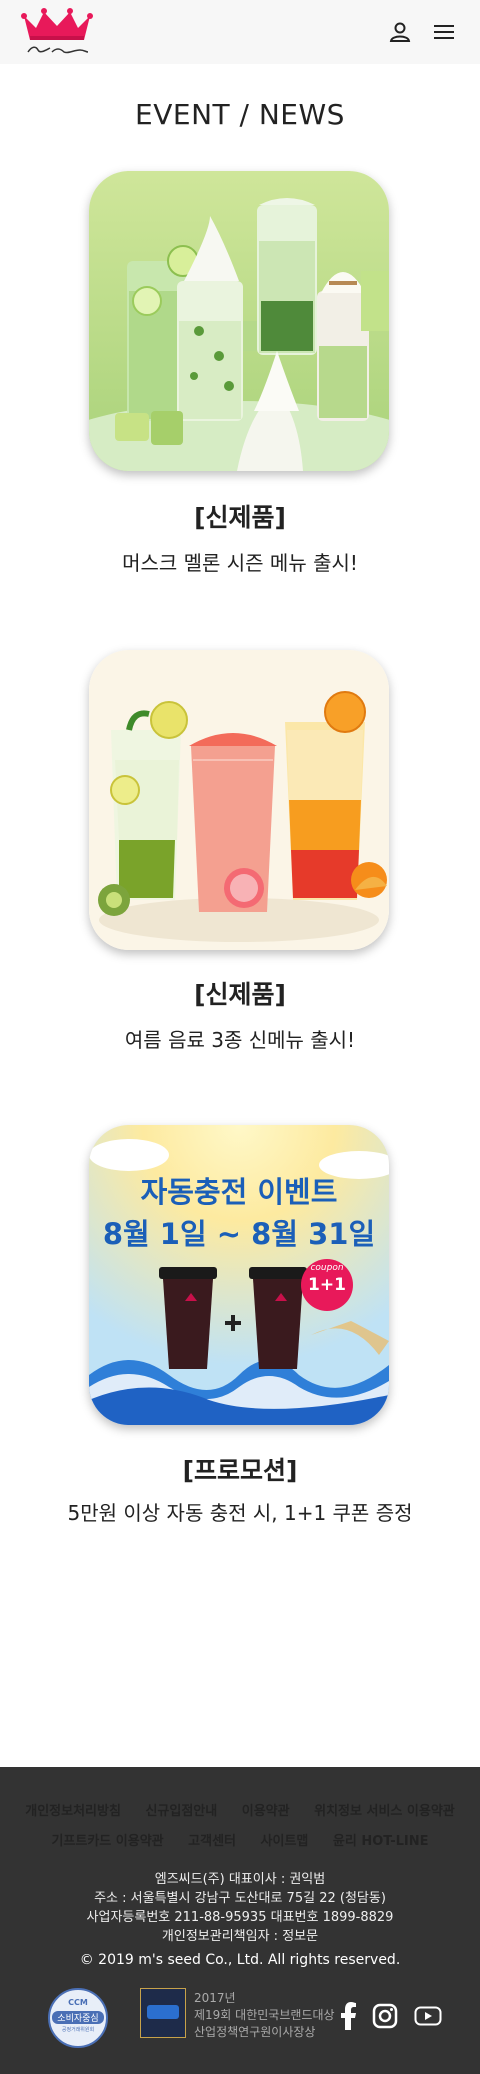  Describe the element at coordinates (266, 1811) in the screenshot. I see `footer-link: 이용약관` at that location.